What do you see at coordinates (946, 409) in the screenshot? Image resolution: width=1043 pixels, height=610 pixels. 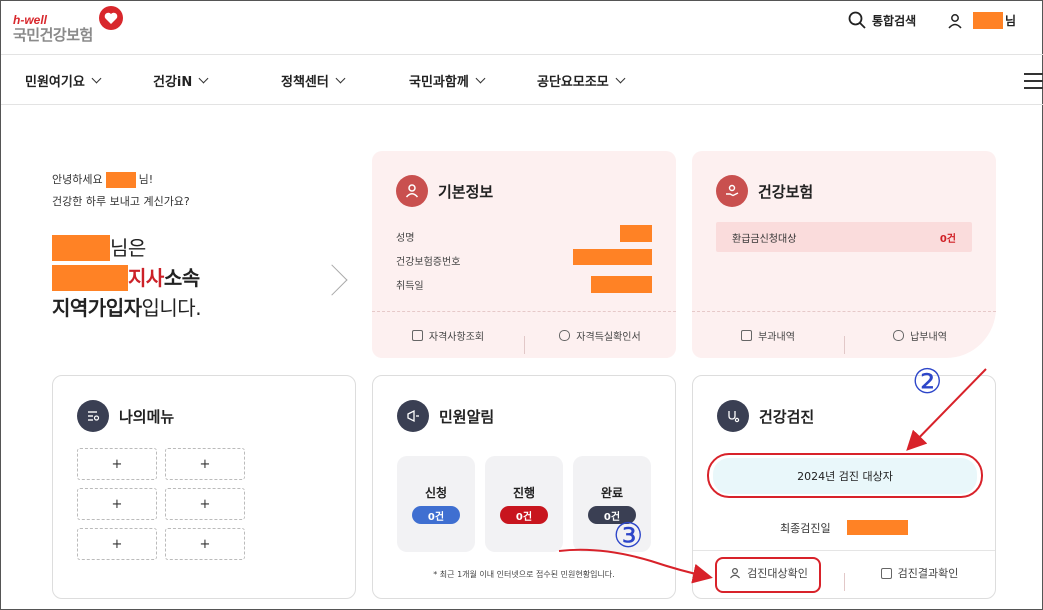 I see `arrow-to-target` at bounding box center [946, 409].